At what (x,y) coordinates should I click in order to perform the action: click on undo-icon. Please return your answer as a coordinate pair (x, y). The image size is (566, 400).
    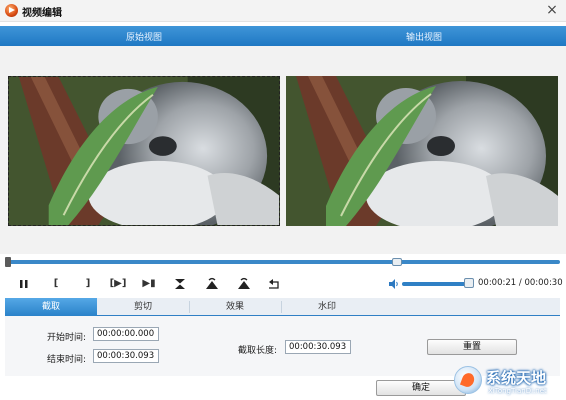
    Looking at the image, I should click on (274, 284).